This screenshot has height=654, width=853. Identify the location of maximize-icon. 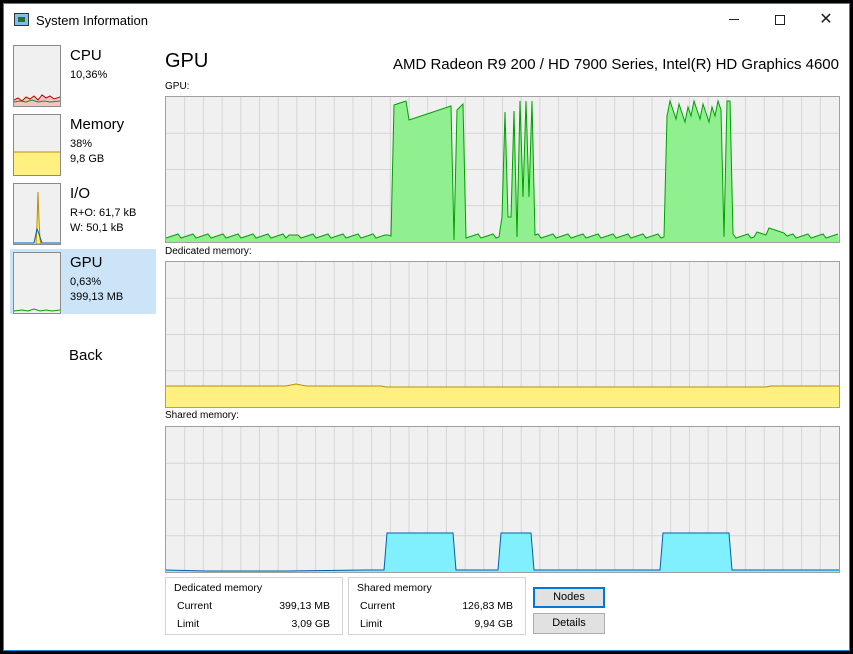
(780, 19).